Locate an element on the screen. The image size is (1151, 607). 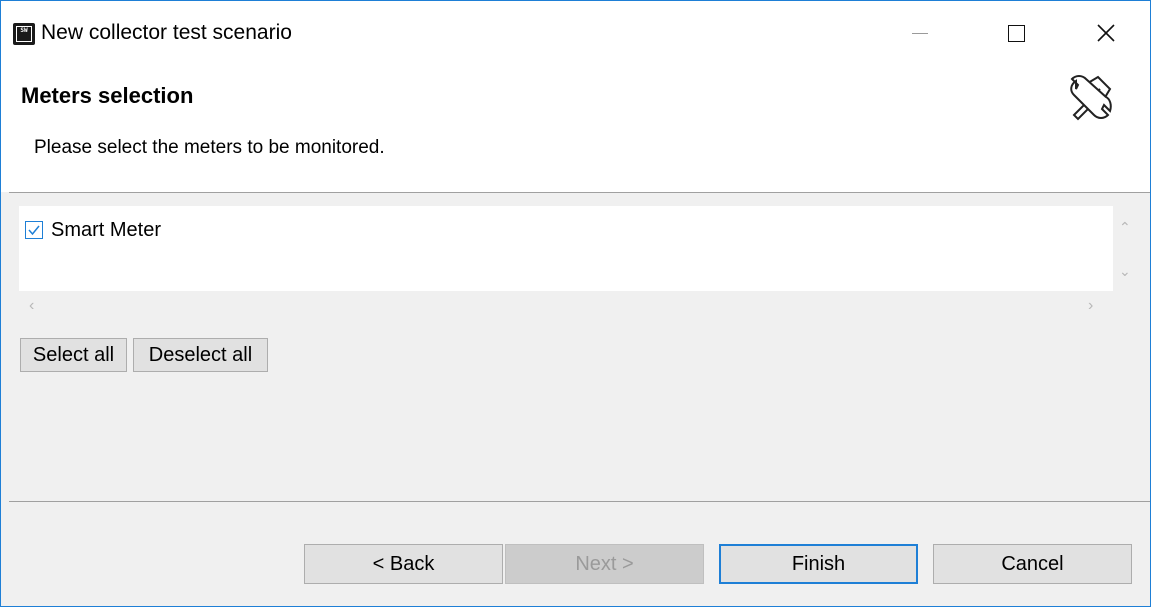
check-icon is located at coordinates (34, 230).